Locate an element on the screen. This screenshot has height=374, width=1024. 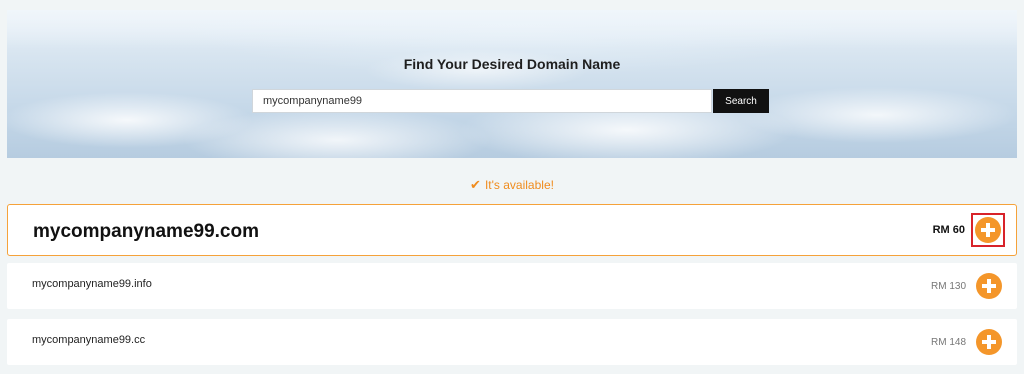
domain-name: mycompanyname99.info is located at coordinates (92, 284).